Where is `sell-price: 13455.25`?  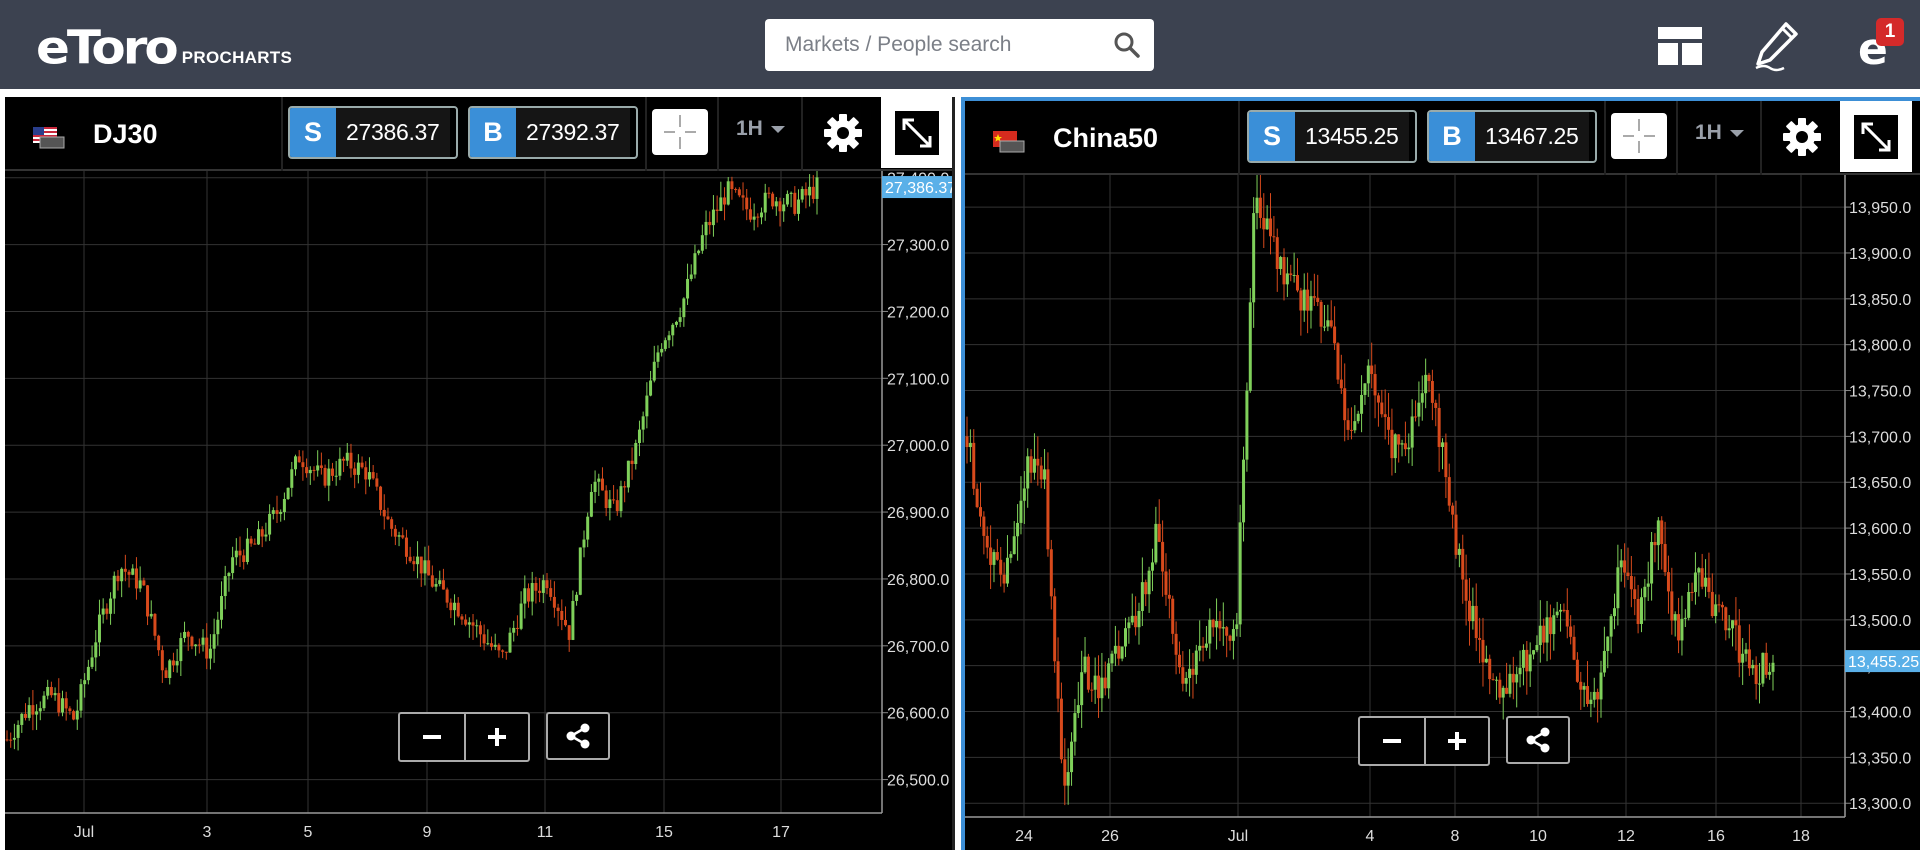
sell-price: 13455.25 is located at coordinates (1352, 136).